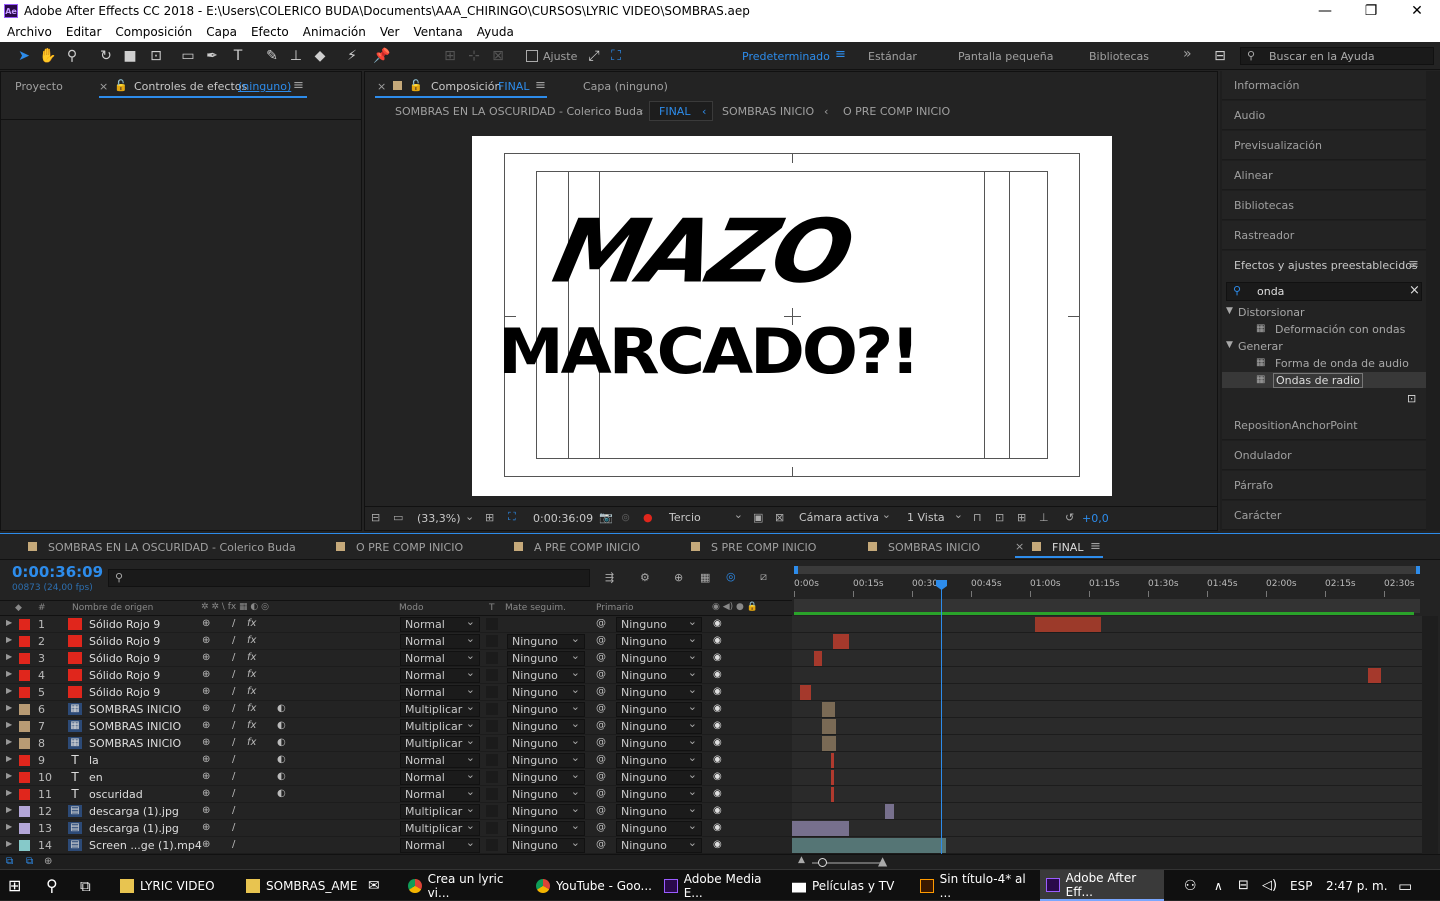 This screenshot has height=901, width=1440. I want to click on lock-icon: 🔓, so click(121, 85).